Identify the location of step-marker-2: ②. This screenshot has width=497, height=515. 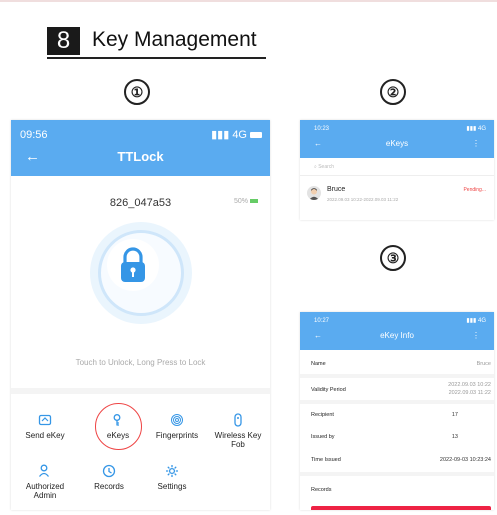
(393, 92).